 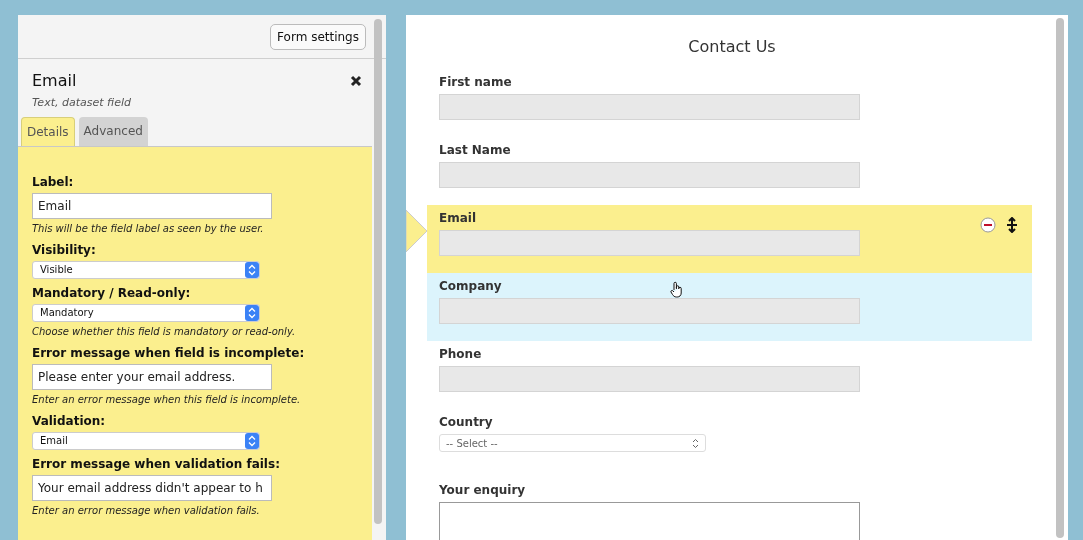 What do you see at coordinates (988, 225) in the screenshot?
I see `remove-icon` at bounding box center [988, 225].